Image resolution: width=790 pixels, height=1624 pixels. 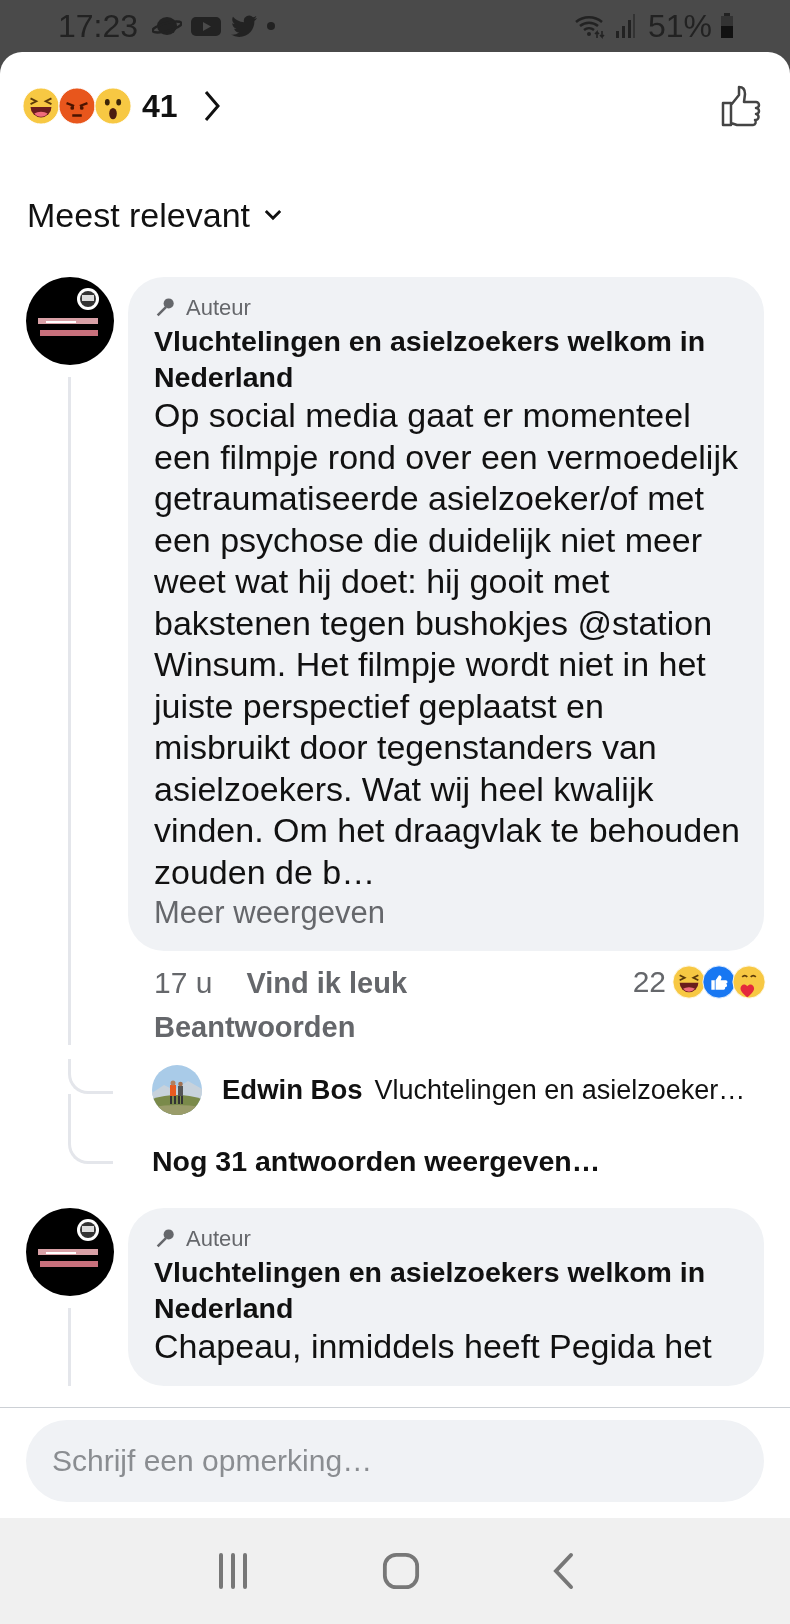 What do you see at coordinates (271, 26) in the screenshot?
I see `dot-icon` at bounding box center [271, 26].